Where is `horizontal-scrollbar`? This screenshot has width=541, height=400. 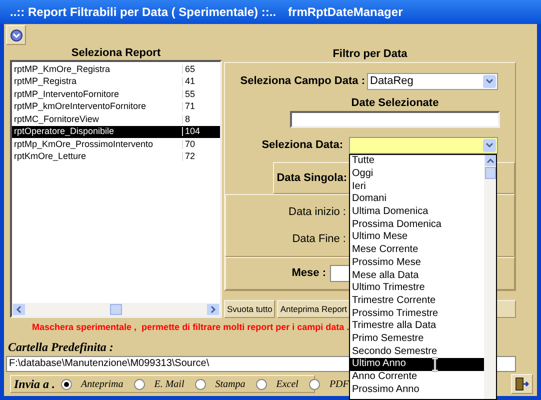
horizontal-scrollbar is located at coordinates (116, 309).